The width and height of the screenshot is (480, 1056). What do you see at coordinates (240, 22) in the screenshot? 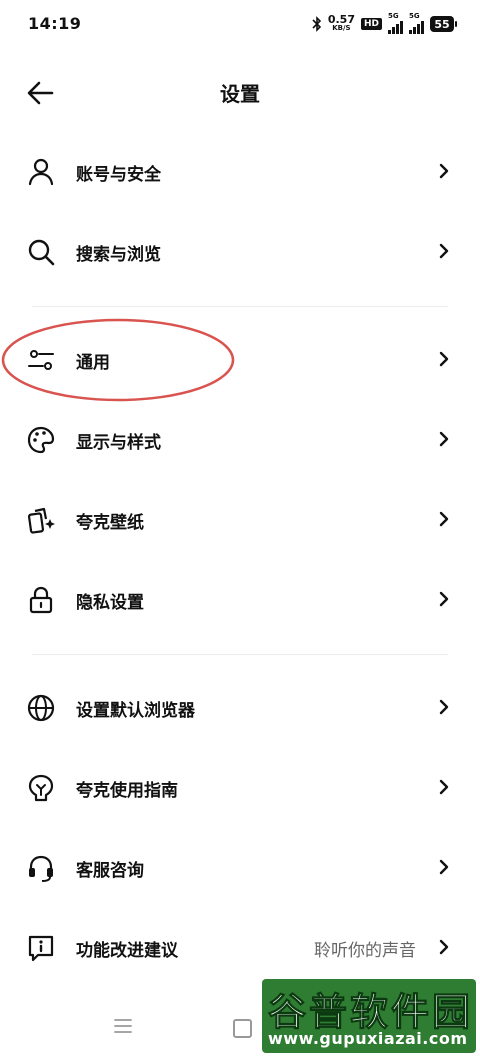
I see `status-bar: 14:19 0.57 KB/S HD 5G 5G 55` at bounding box center [240, 22].